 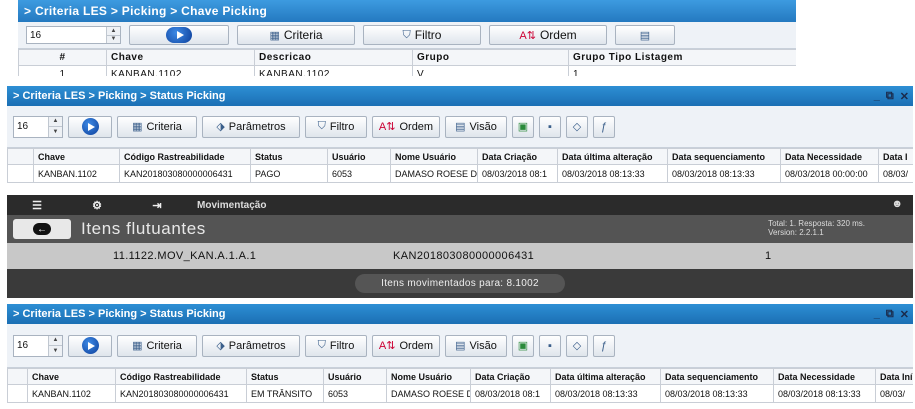 I want to click on user-icon: ☻, so click(x=897, y=204).